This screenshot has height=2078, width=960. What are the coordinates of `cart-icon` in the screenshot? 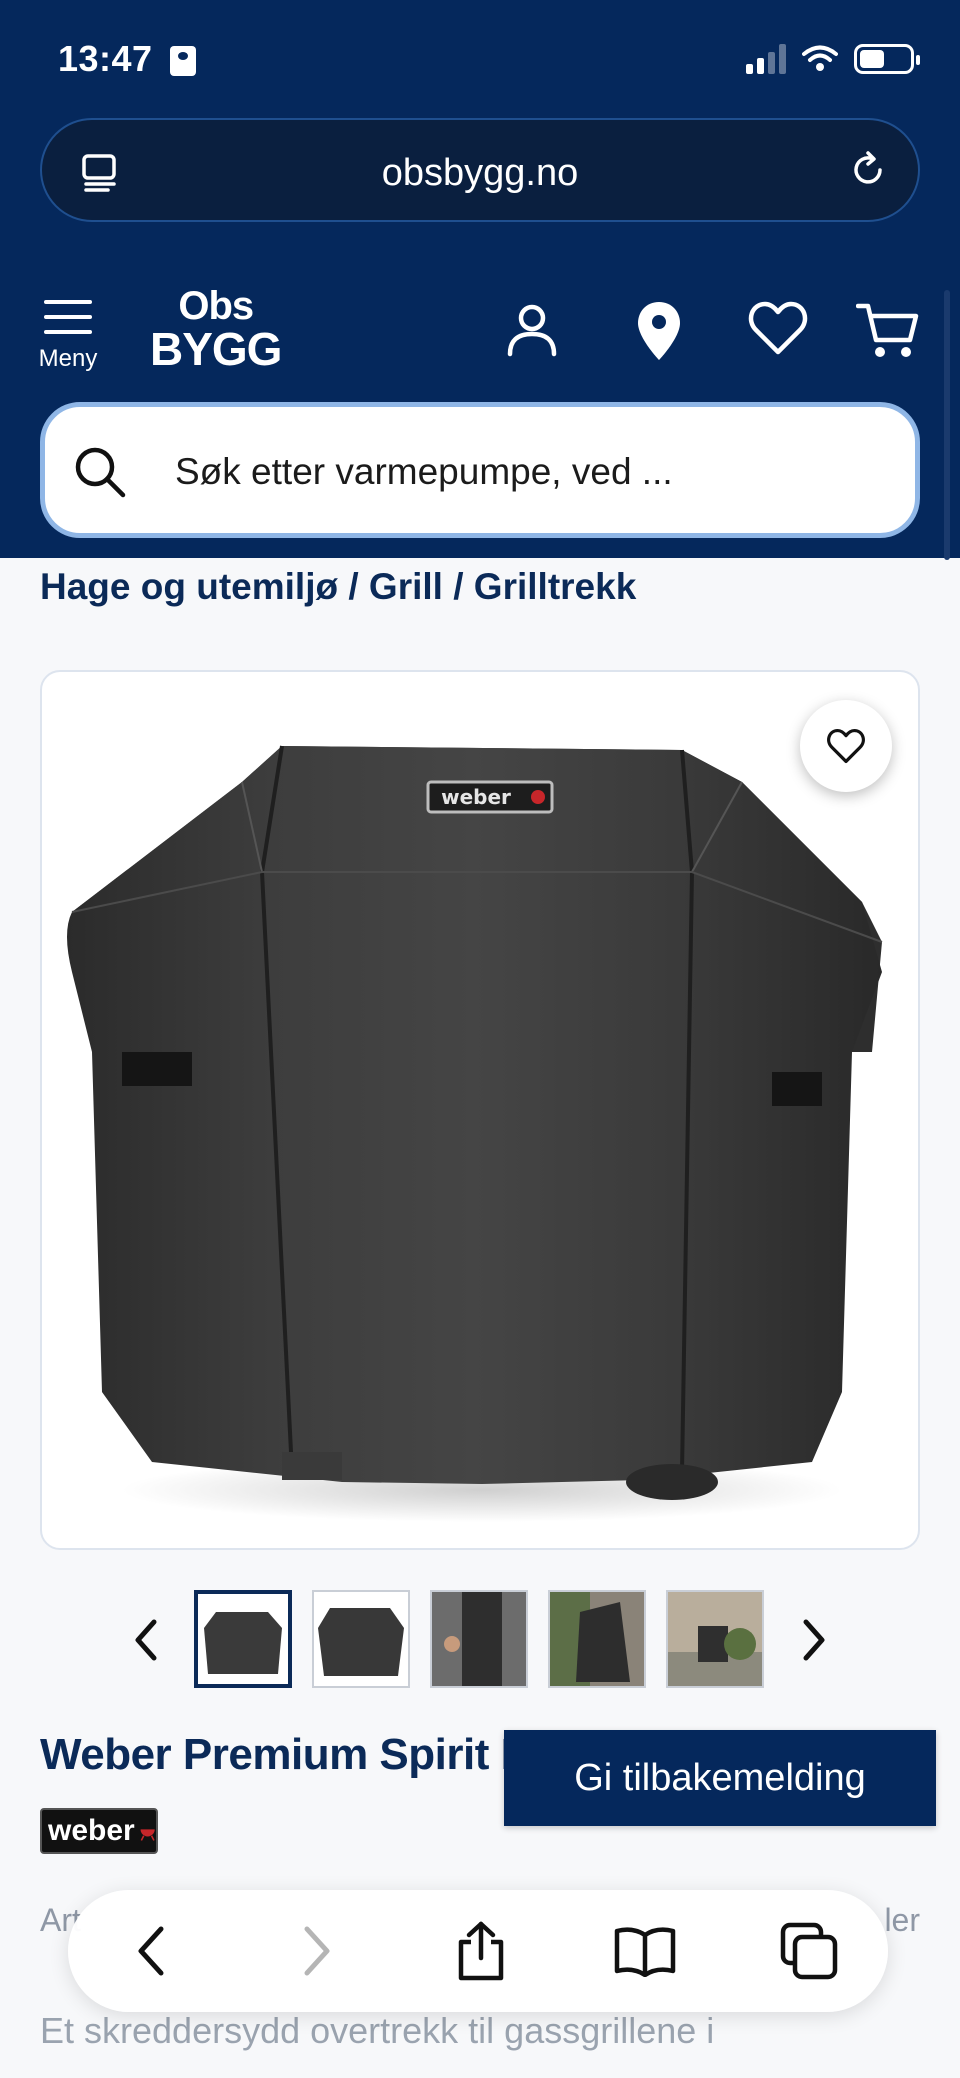 It's located at (888, 331).